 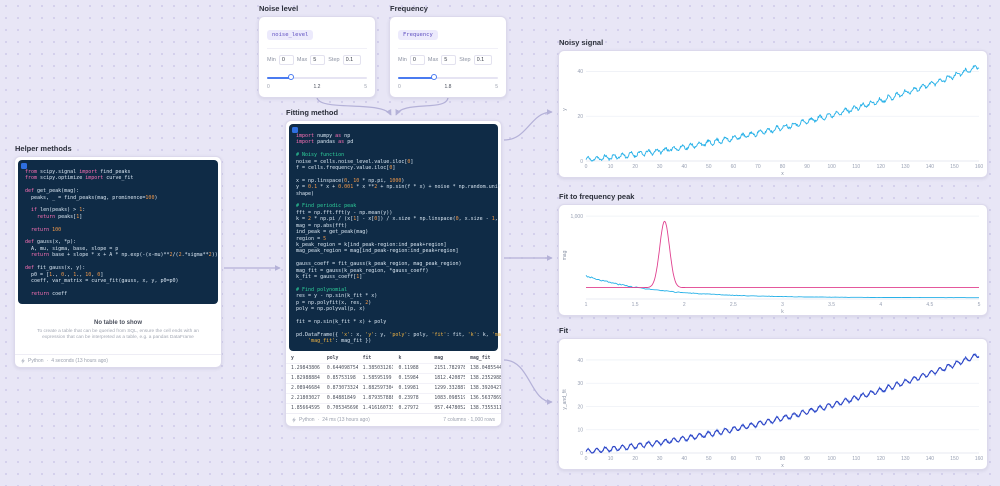 What do you see at coordinates (307, 420) in the screenshot?
I see `language-label: Python` at bounding box center [307, 420].